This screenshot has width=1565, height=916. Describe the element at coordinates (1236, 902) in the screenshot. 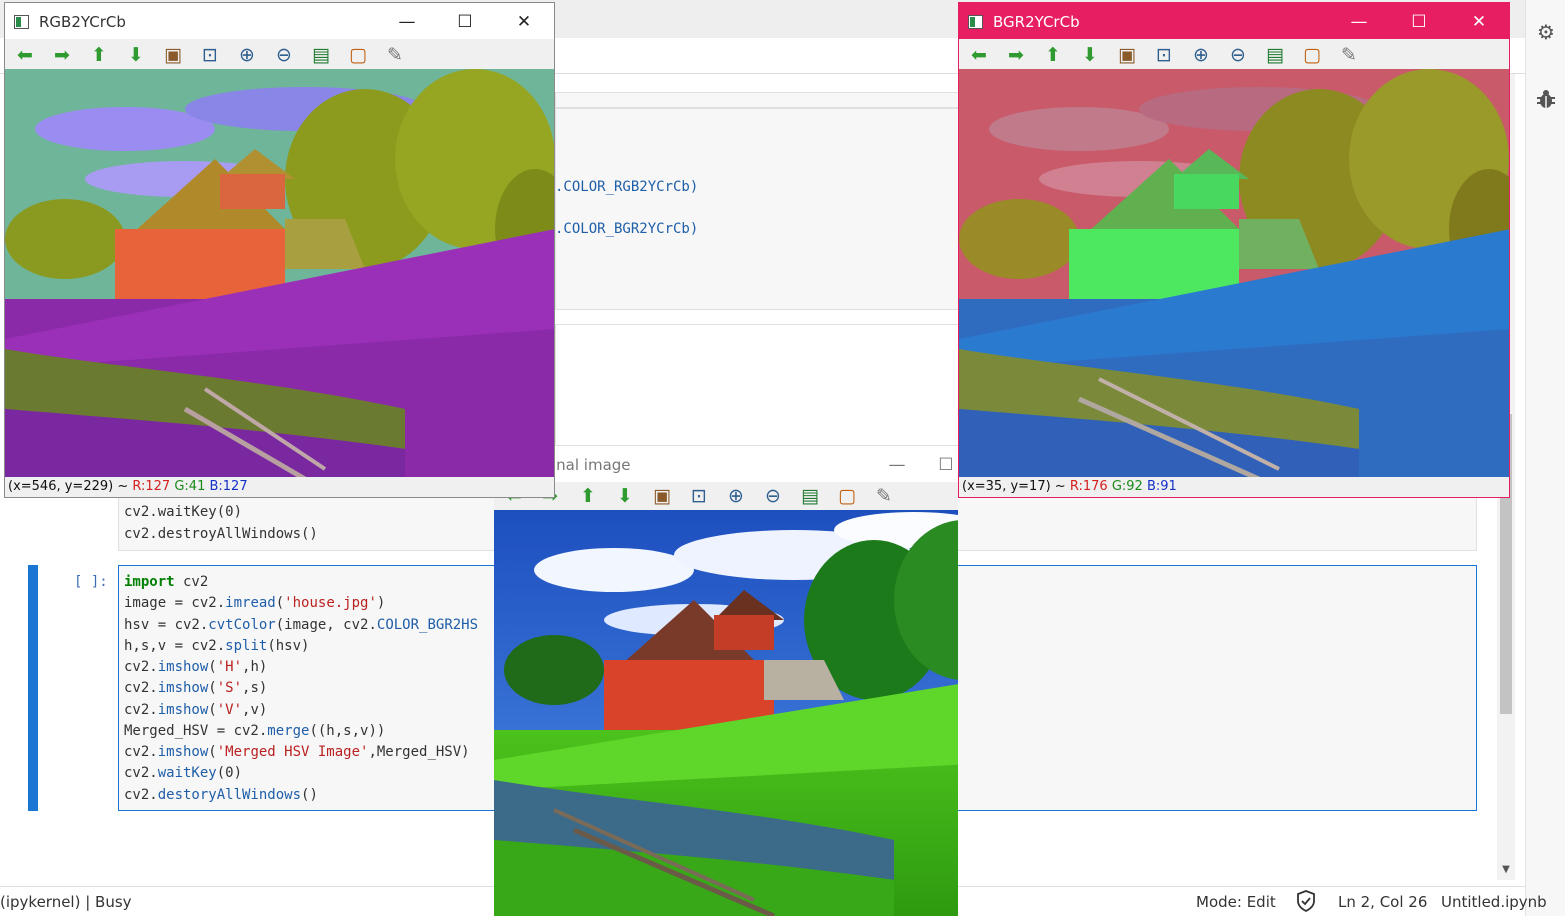

I see `editor-mode: Mode: Edit` at that location.